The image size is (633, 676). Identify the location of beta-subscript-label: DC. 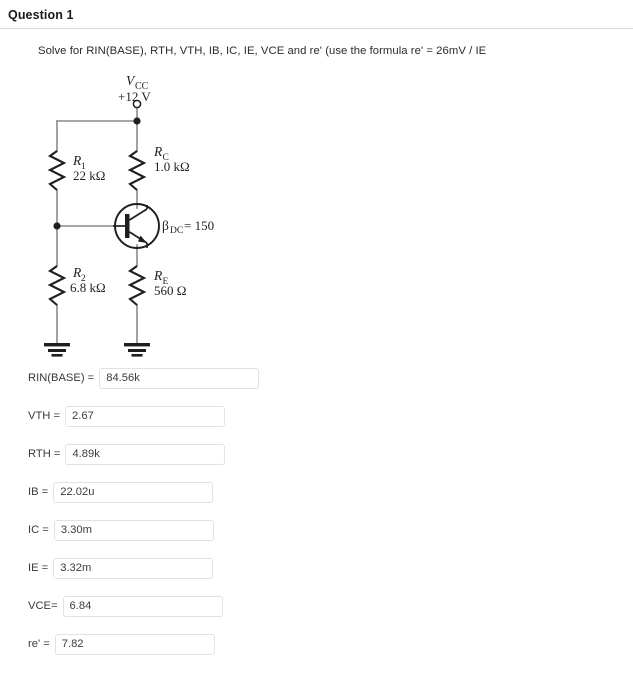
(176, 231).